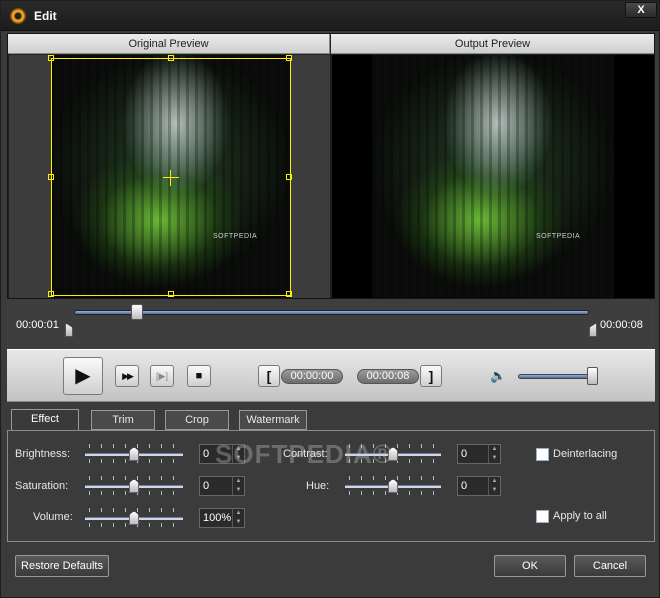 This screenshot has width=660, height=598. What do you see at coordinates (331, 420) in the screenshot?
I see `edit-tabs: Effect Trim Crop Watermark` at bounding box center [331, 420].